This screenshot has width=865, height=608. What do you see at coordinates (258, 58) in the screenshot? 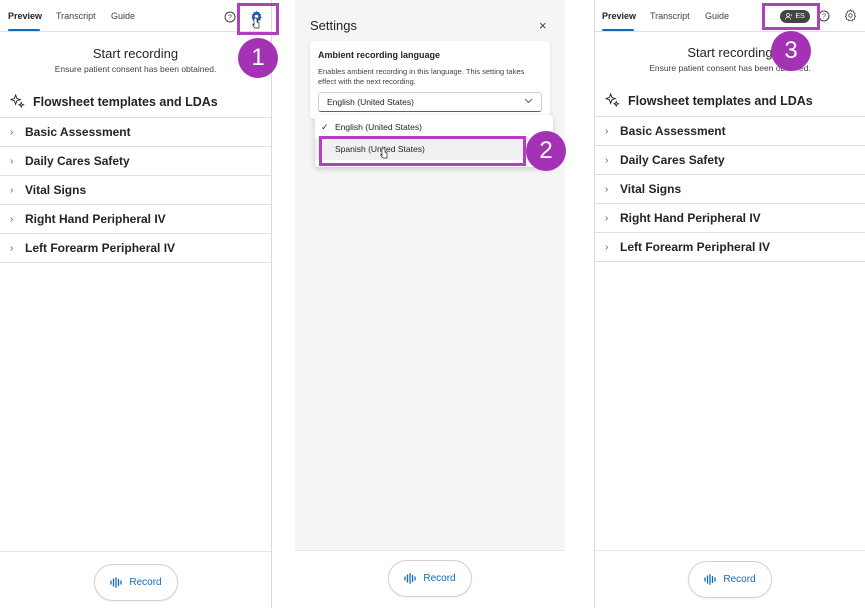
I see `callout-badge-1: 1` at bounding box center [258, 58].